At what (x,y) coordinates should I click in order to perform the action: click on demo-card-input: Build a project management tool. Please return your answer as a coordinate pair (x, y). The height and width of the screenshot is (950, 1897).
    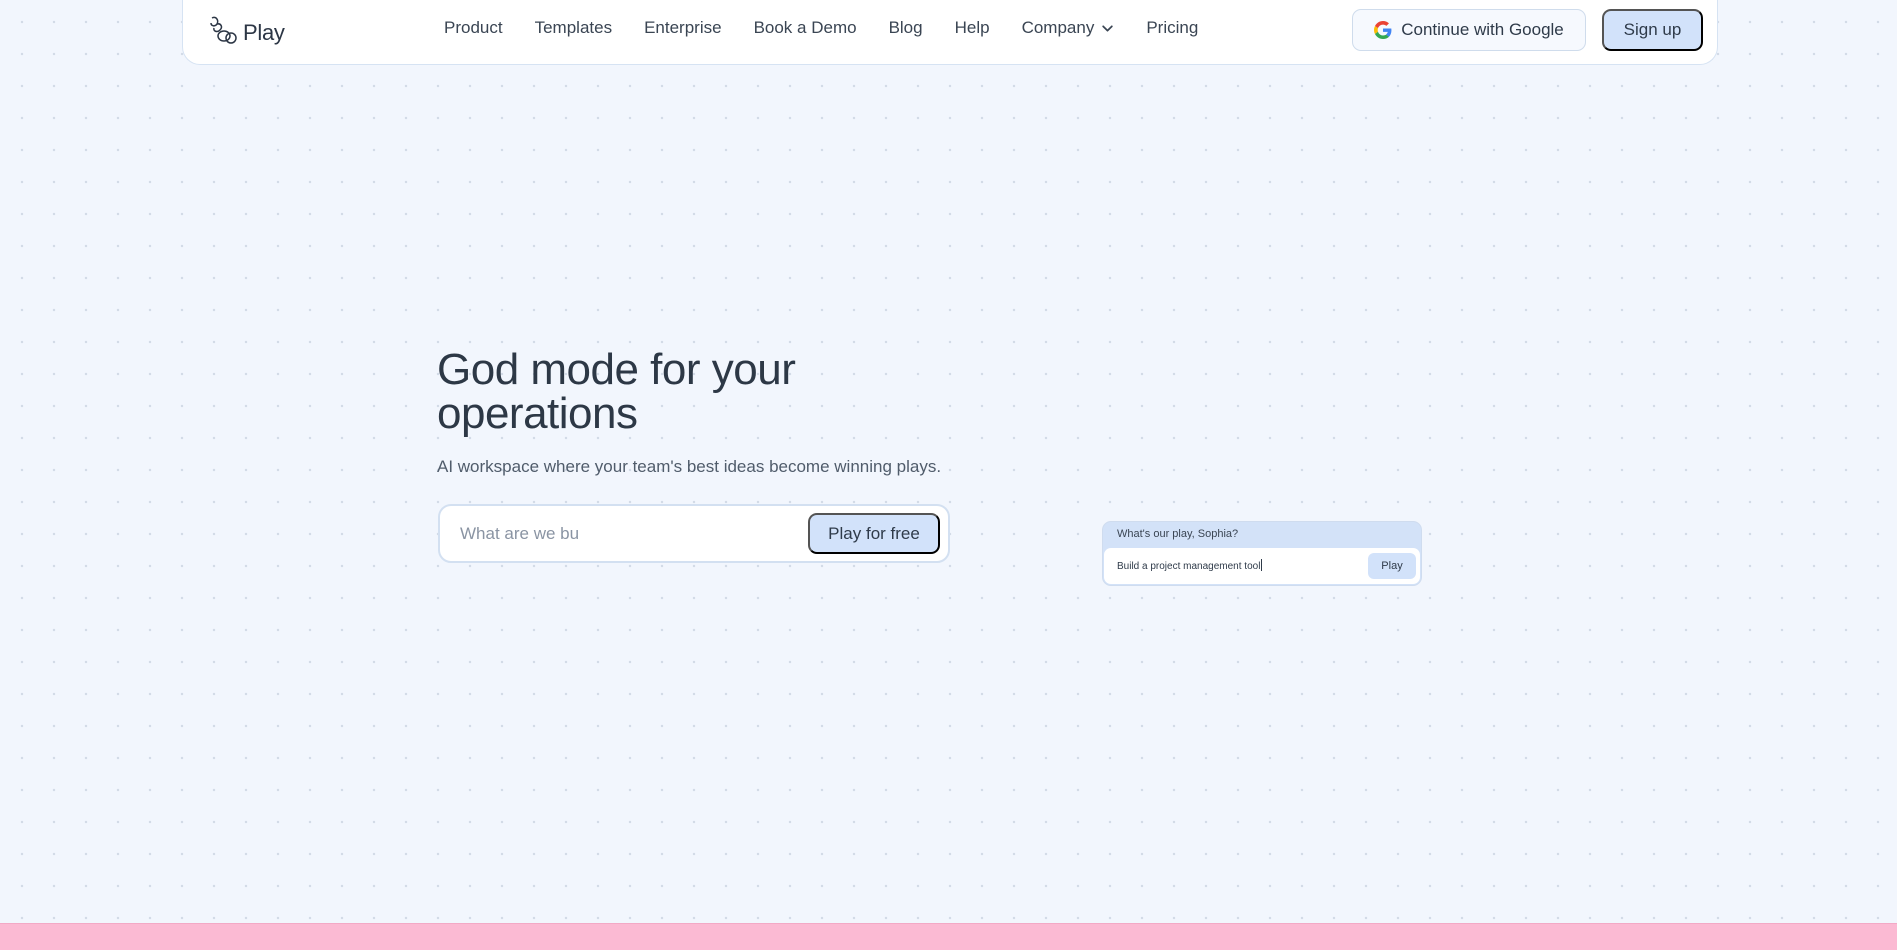
    Looking at the image, I should click on (1190, 565).